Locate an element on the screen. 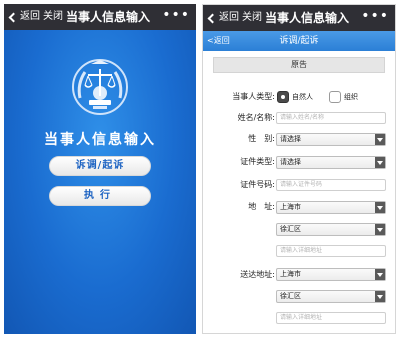 The image size is (400, 338). left-title-bar: 返回 关闭 当事人信息输入 ••• is located at coordinates (100, 17).